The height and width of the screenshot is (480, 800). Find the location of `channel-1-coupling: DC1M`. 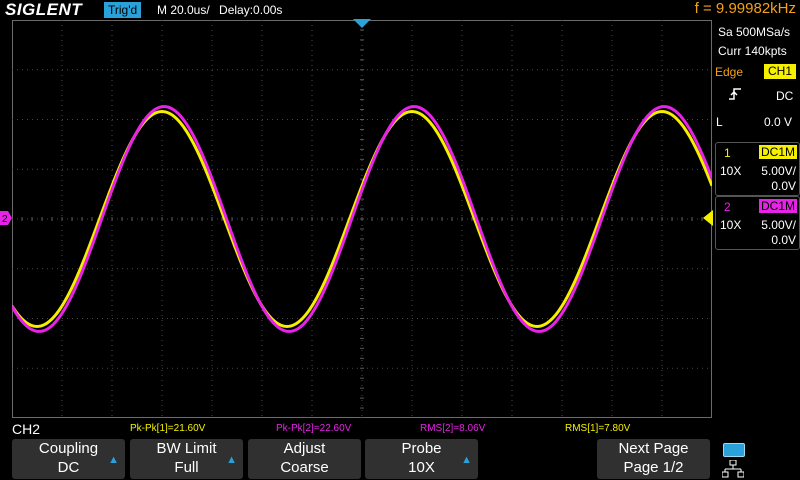

channel-1-coupling: DC1M is located at coordinates (777, 152).